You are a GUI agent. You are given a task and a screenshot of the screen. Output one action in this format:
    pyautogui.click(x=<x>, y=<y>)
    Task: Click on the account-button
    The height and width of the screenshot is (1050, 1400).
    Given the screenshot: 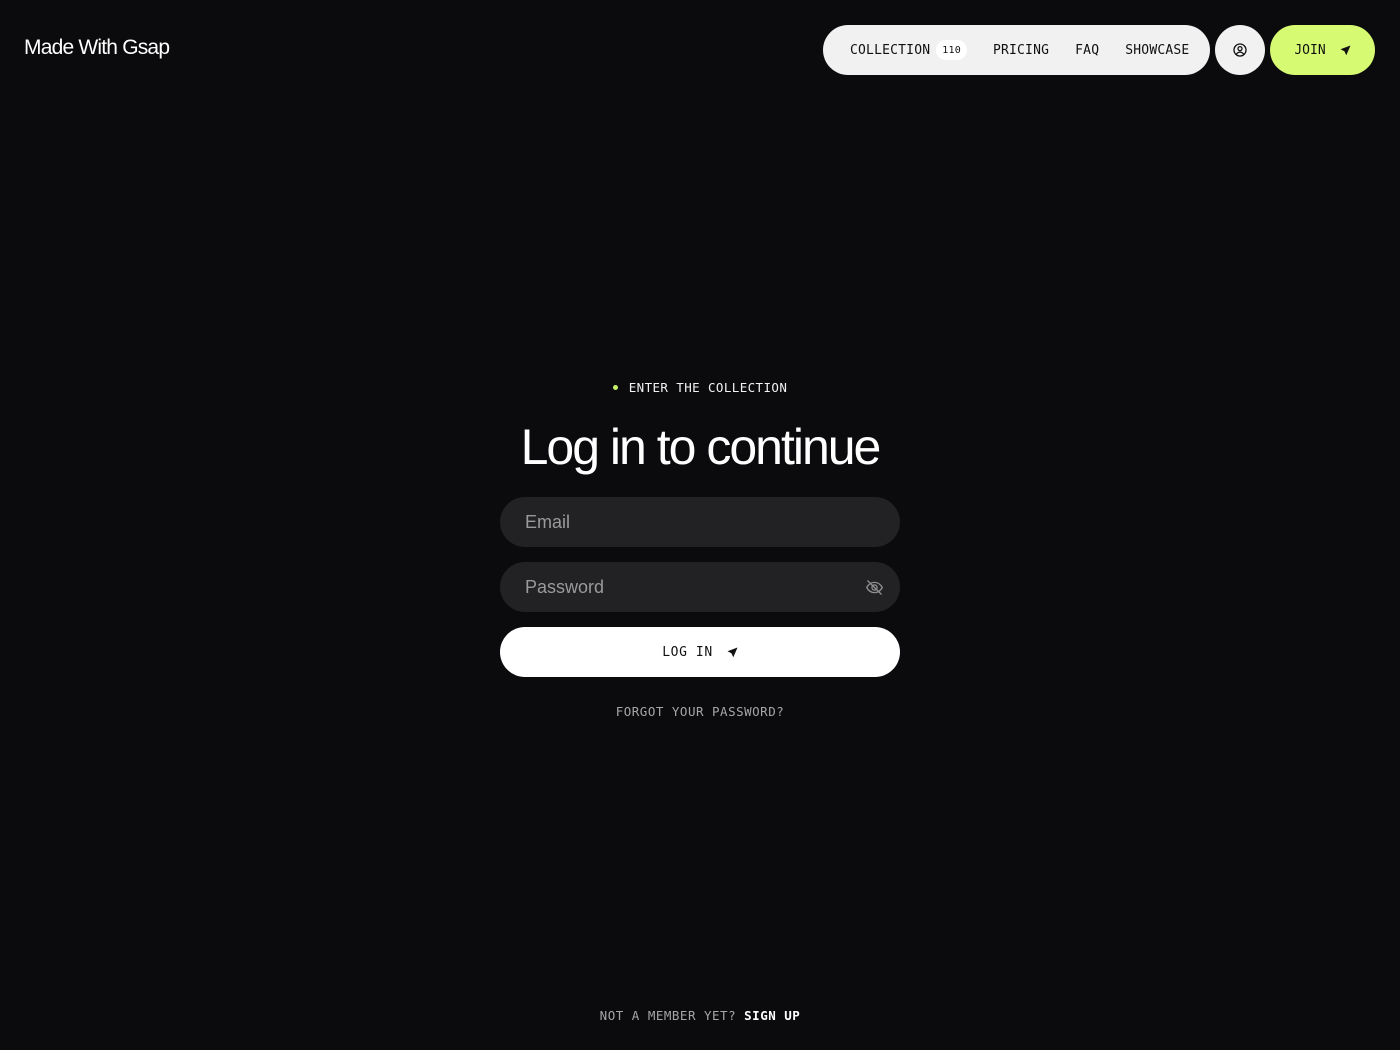 What is the action you would take?
    pyautogui.click(x=1240, y=50)
    